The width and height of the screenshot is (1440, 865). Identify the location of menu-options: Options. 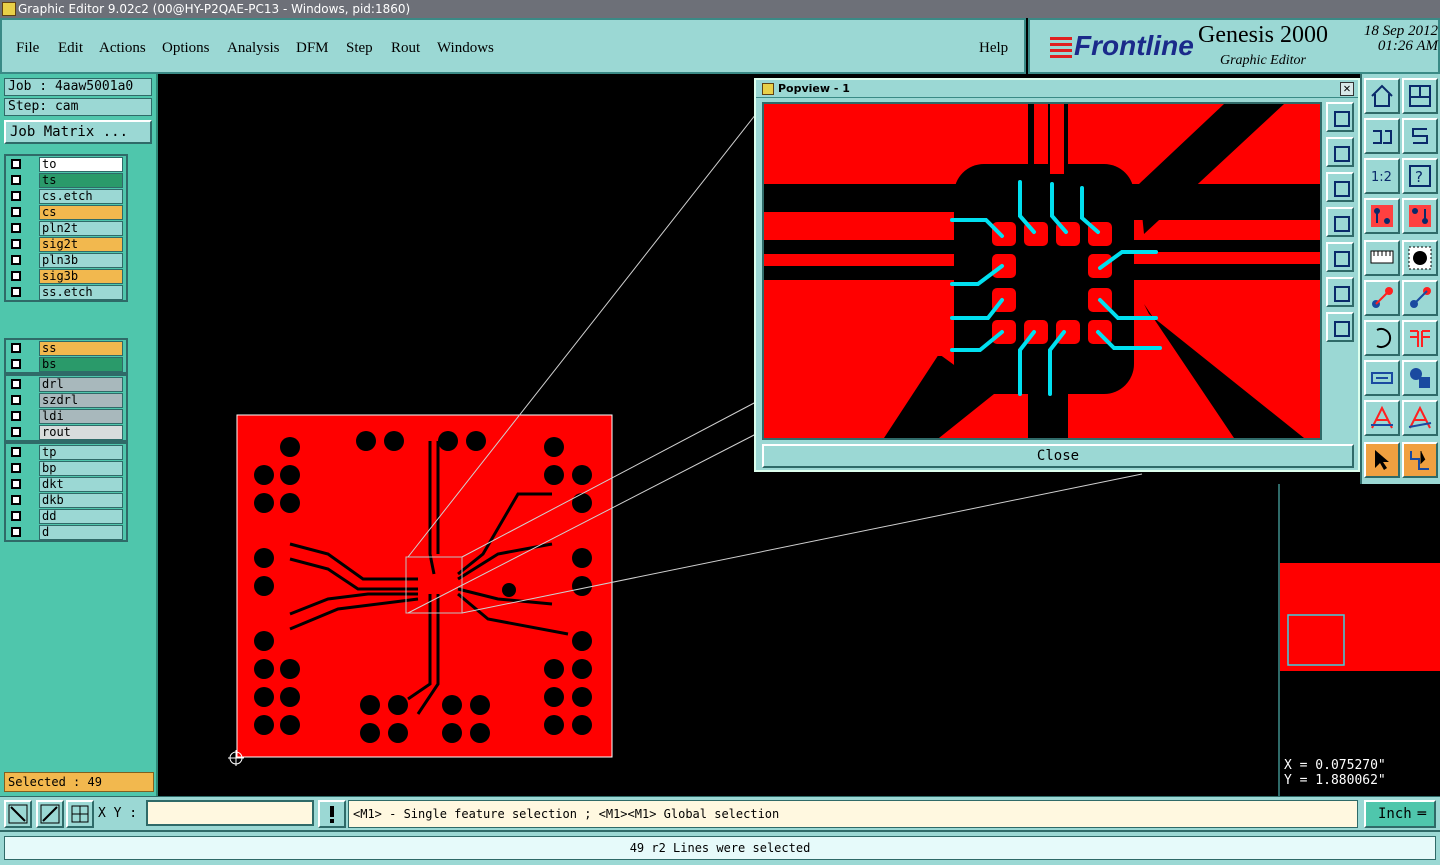
(186, 48).